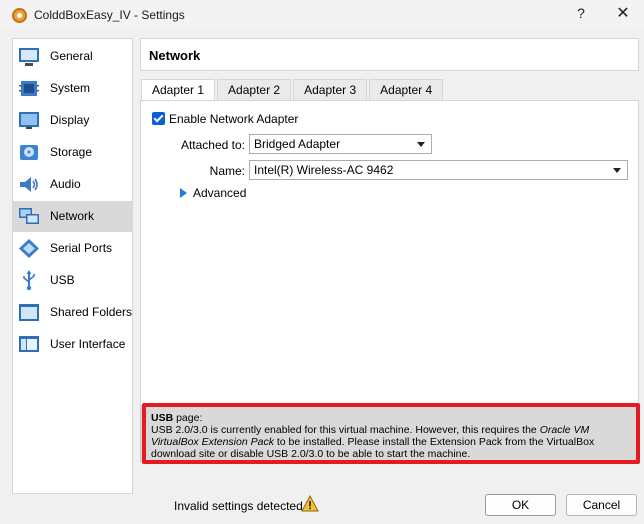 The image size is (644, 524). I want to click on display-icon, so click(29, 120).